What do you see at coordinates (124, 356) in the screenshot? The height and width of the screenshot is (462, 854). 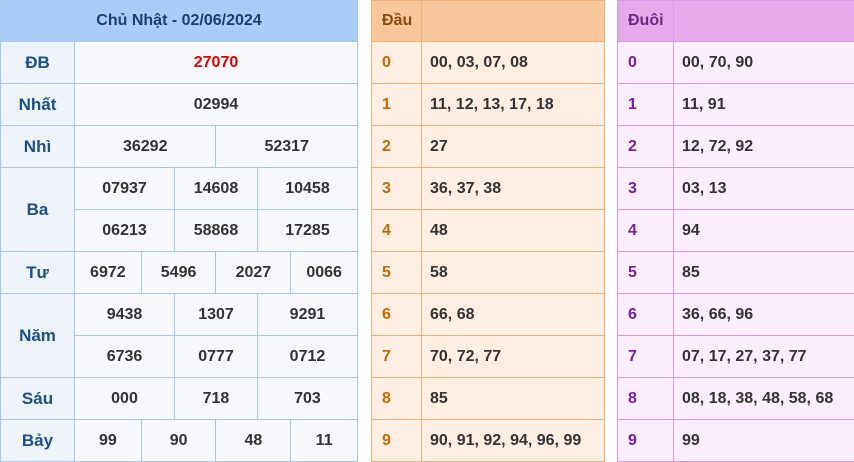 I see `prize-value: 6736` at bounding box center [124, 356].